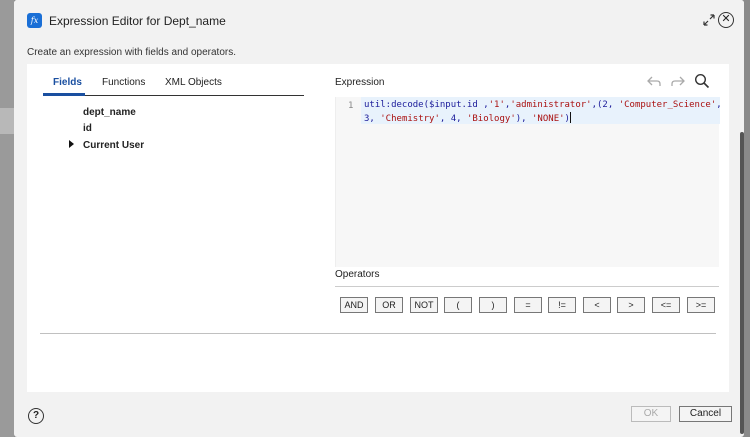 The image size is (750, 437). Describe the element at coordinates (493, 305) in the screenshot. I see `operator-close-paren-button: )` at that location.